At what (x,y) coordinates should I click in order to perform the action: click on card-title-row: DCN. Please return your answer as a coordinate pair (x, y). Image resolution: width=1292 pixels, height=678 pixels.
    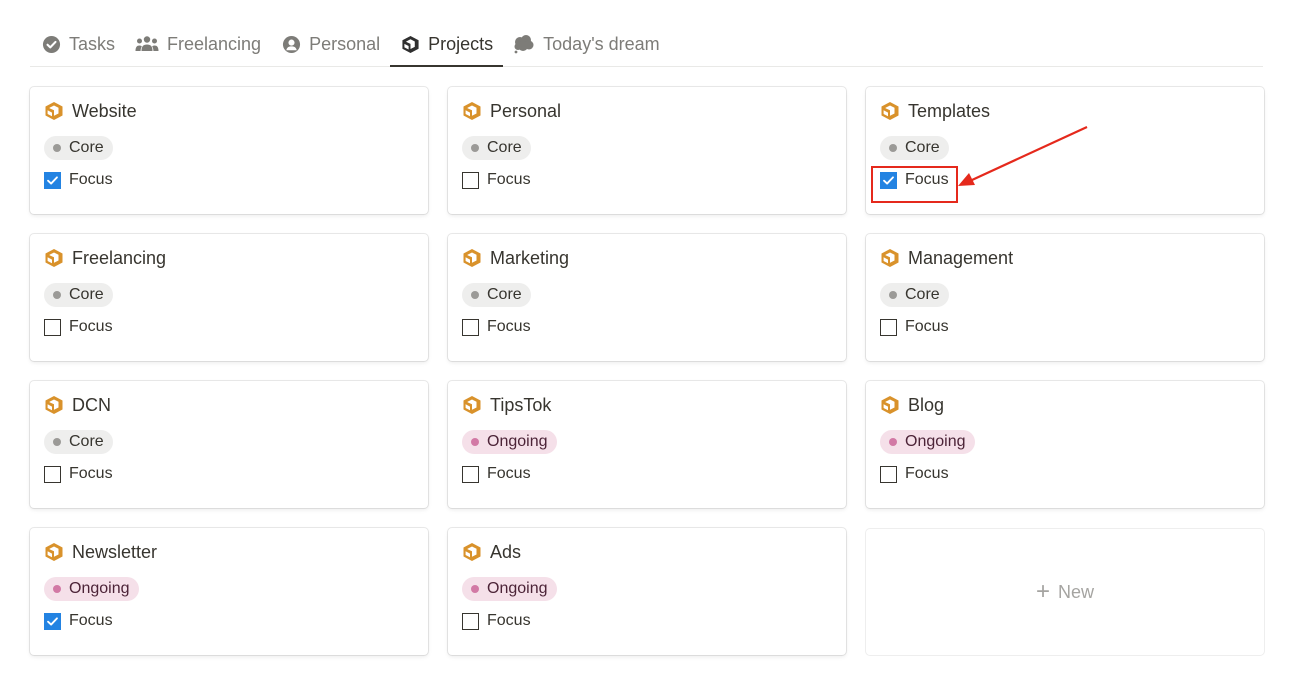
    Looking at the image, I should click on (229, 405).